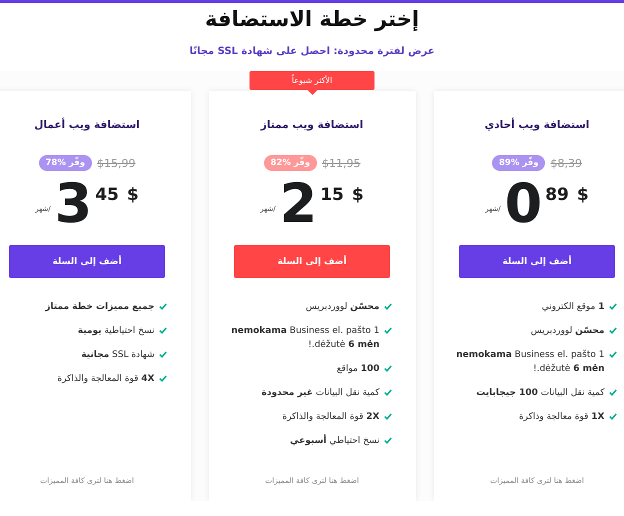  Describe the element at coordinates (335, 441) in the screenshot. I see `feature-text: نسخ احتياطي أسبوعي` at that location.